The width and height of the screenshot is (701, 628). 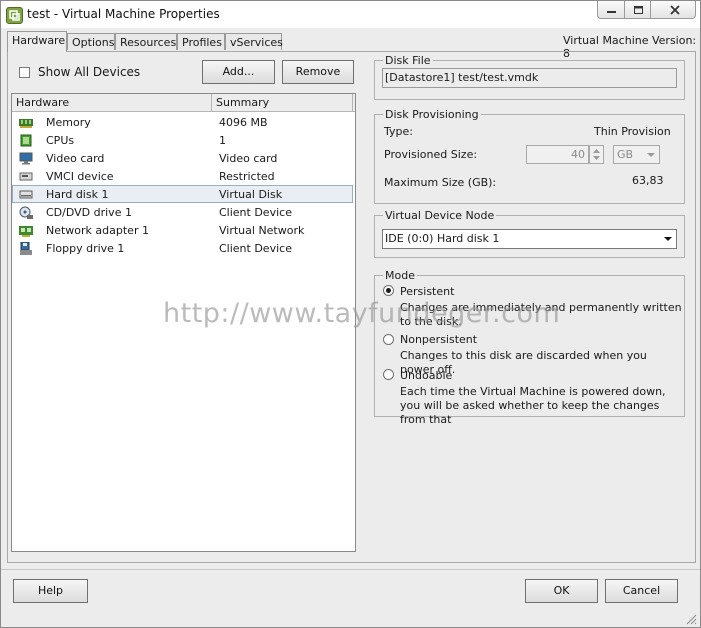 I want to click on column-summary: Summary, so click(x=282, y=102).